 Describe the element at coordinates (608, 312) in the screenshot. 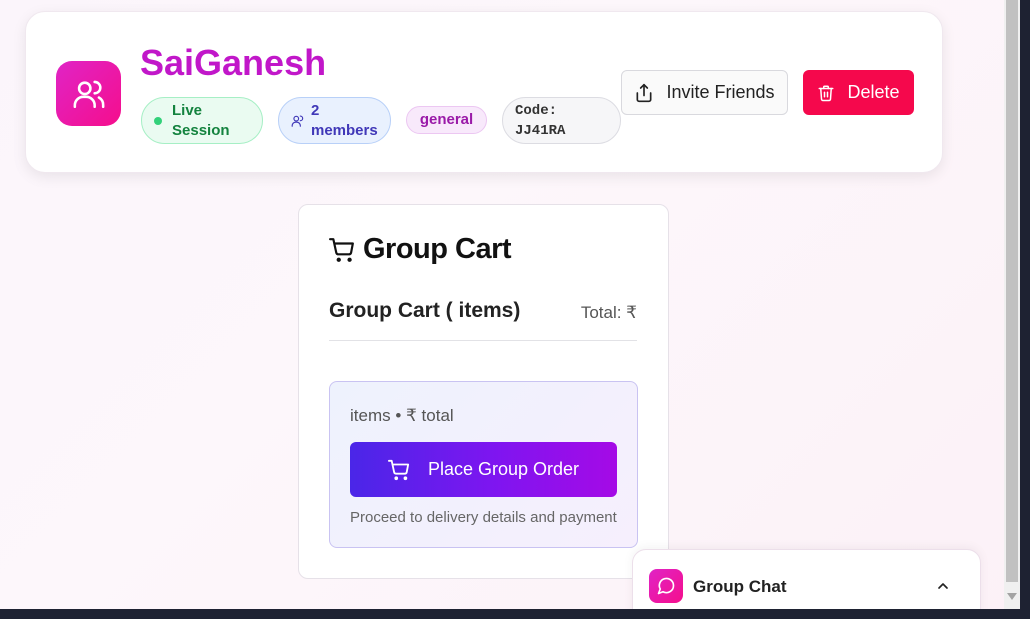

I see `cart-total: Total: ₹` at that location.